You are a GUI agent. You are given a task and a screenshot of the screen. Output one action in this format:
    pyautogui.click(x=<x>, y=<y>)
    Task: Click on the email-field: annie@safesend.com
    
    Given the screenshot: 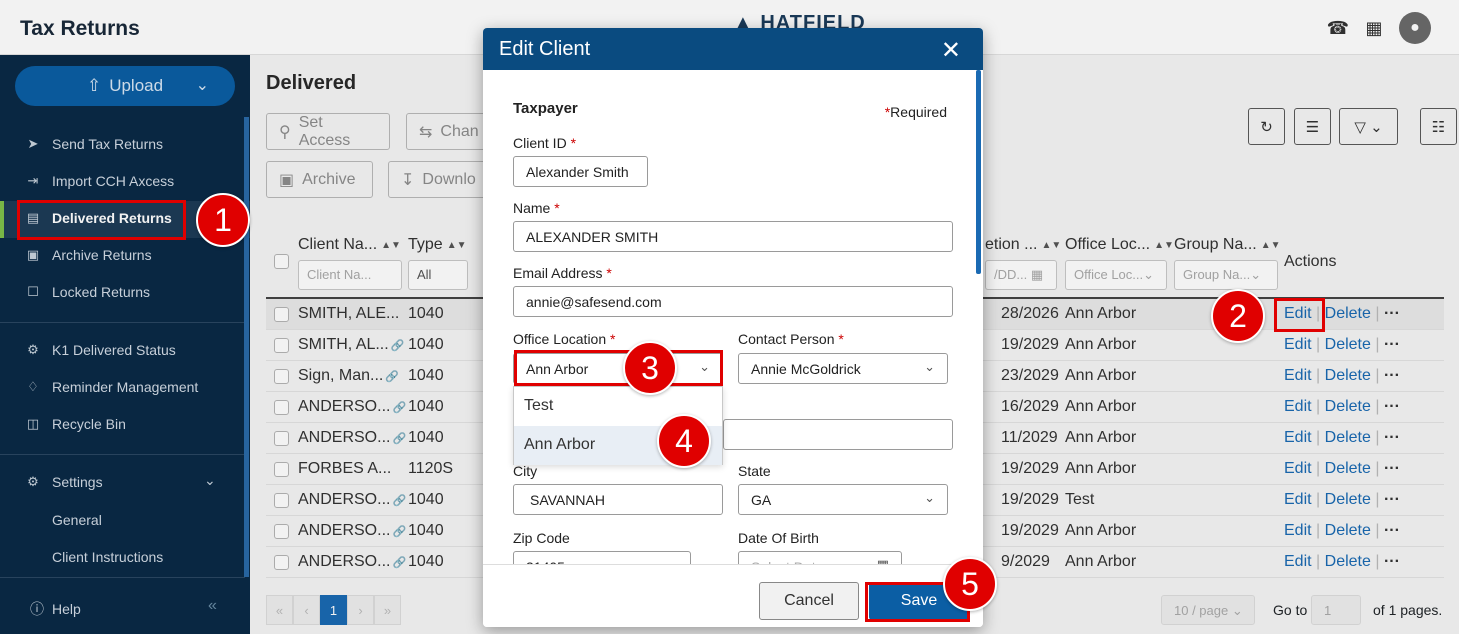 What is the action you would take?
    pyautogui.click(x=733, y=301)
    